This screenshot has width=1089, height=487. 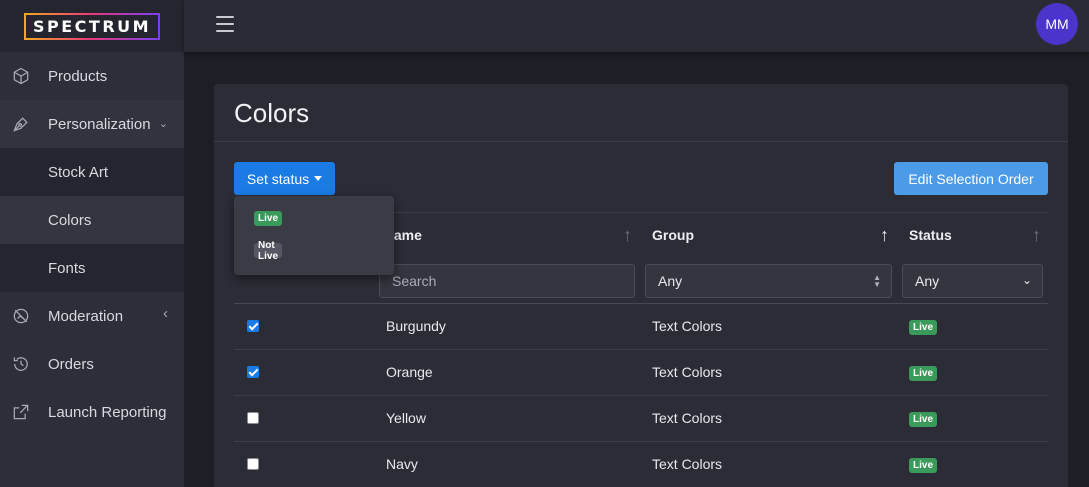 What do you see at coordinates (225, 24) in the screenshot?
I see `hamburger-menu-icon` at bounding box center [225, 24].